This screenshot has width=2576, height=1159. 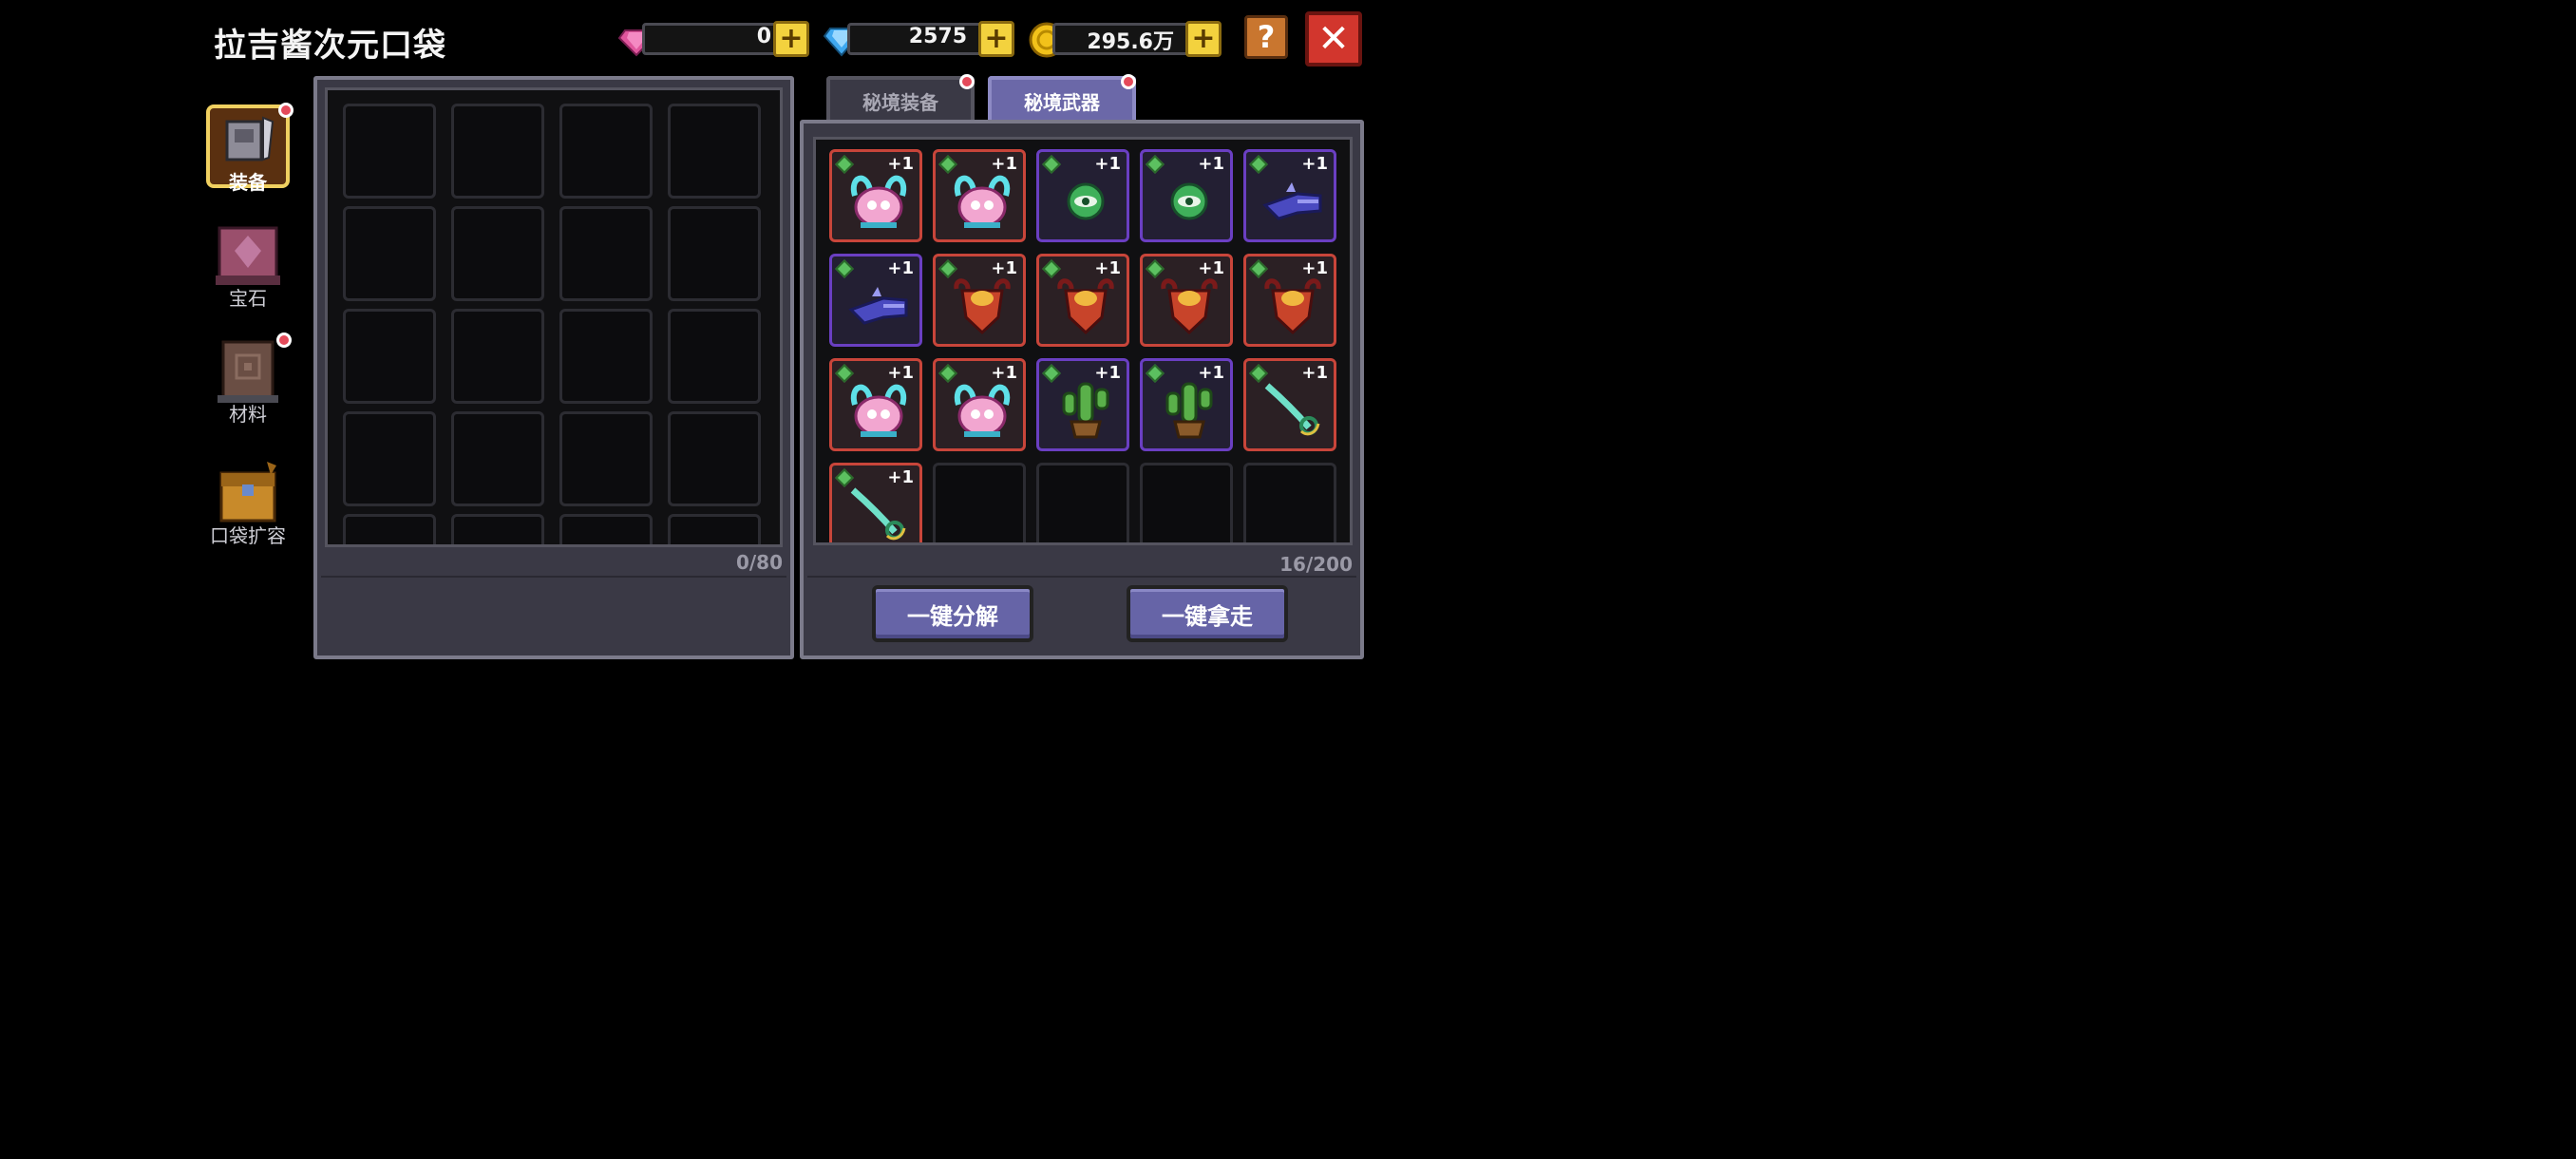 I want to click on gold-currency: 295.6万 +, so click(x=1125, y=39).